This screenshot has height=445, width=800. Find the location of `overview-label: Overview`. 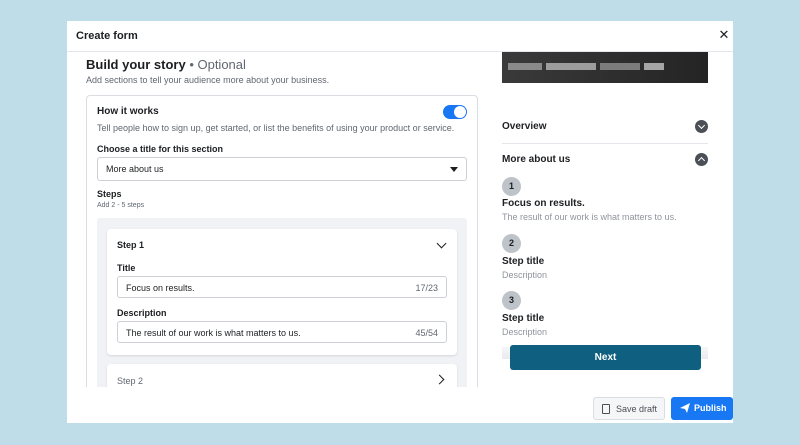

overview-label: Overview is located at coordinates (524, 126).